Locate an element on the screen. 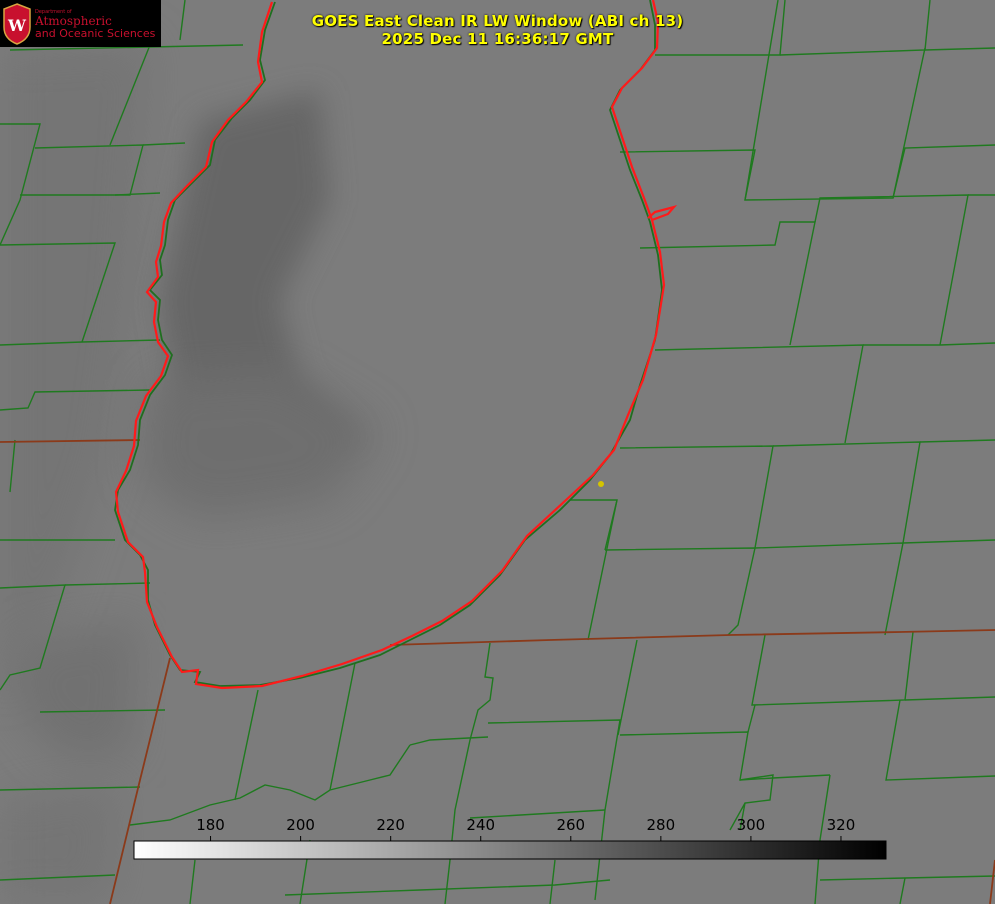  image-timestamp: 2025 Dec 11 16:36:17 GMT is located at coordinates (497, 39).